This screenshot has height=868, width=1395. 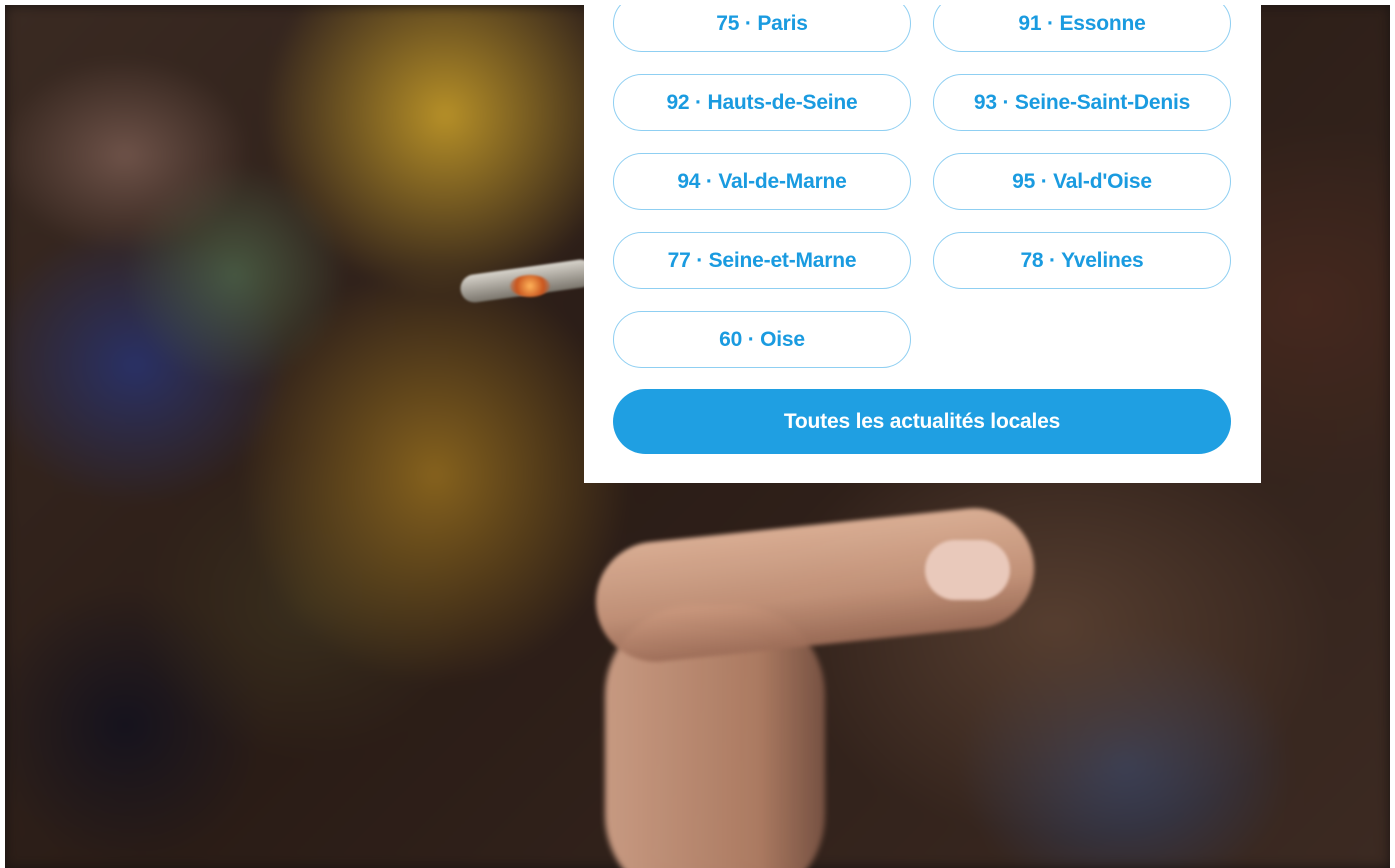 What do you see at coordinates (1082, 260) in the screenshot?
I see `department-button-yvelines: 78 · Yvelines` at bounding box center [1082, 260].